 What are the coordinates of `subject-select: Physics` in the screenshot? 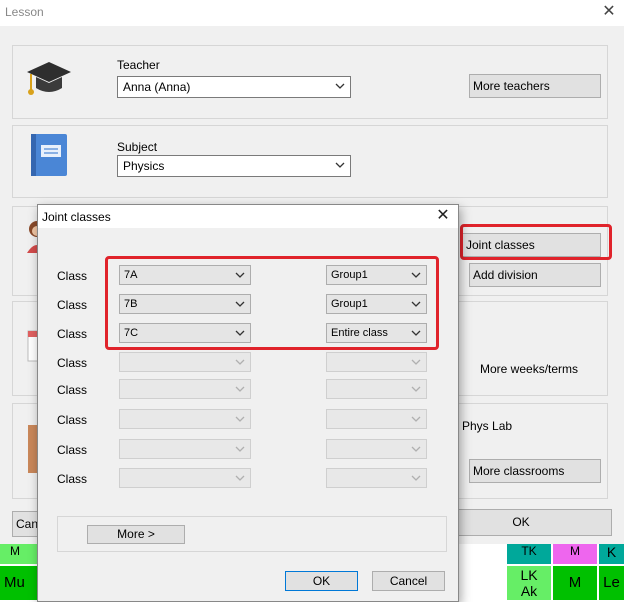 It's located at (234, 166).